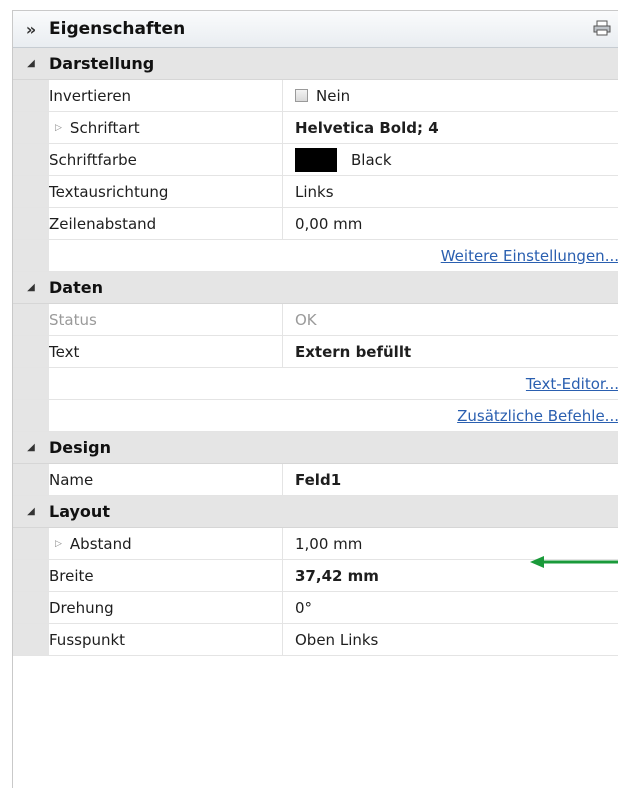 Image resolution: width=618 pixels, height=788 pixels. I want to click on property-row-textausrichtung: Textausrichtung Links, so click(315, 192).